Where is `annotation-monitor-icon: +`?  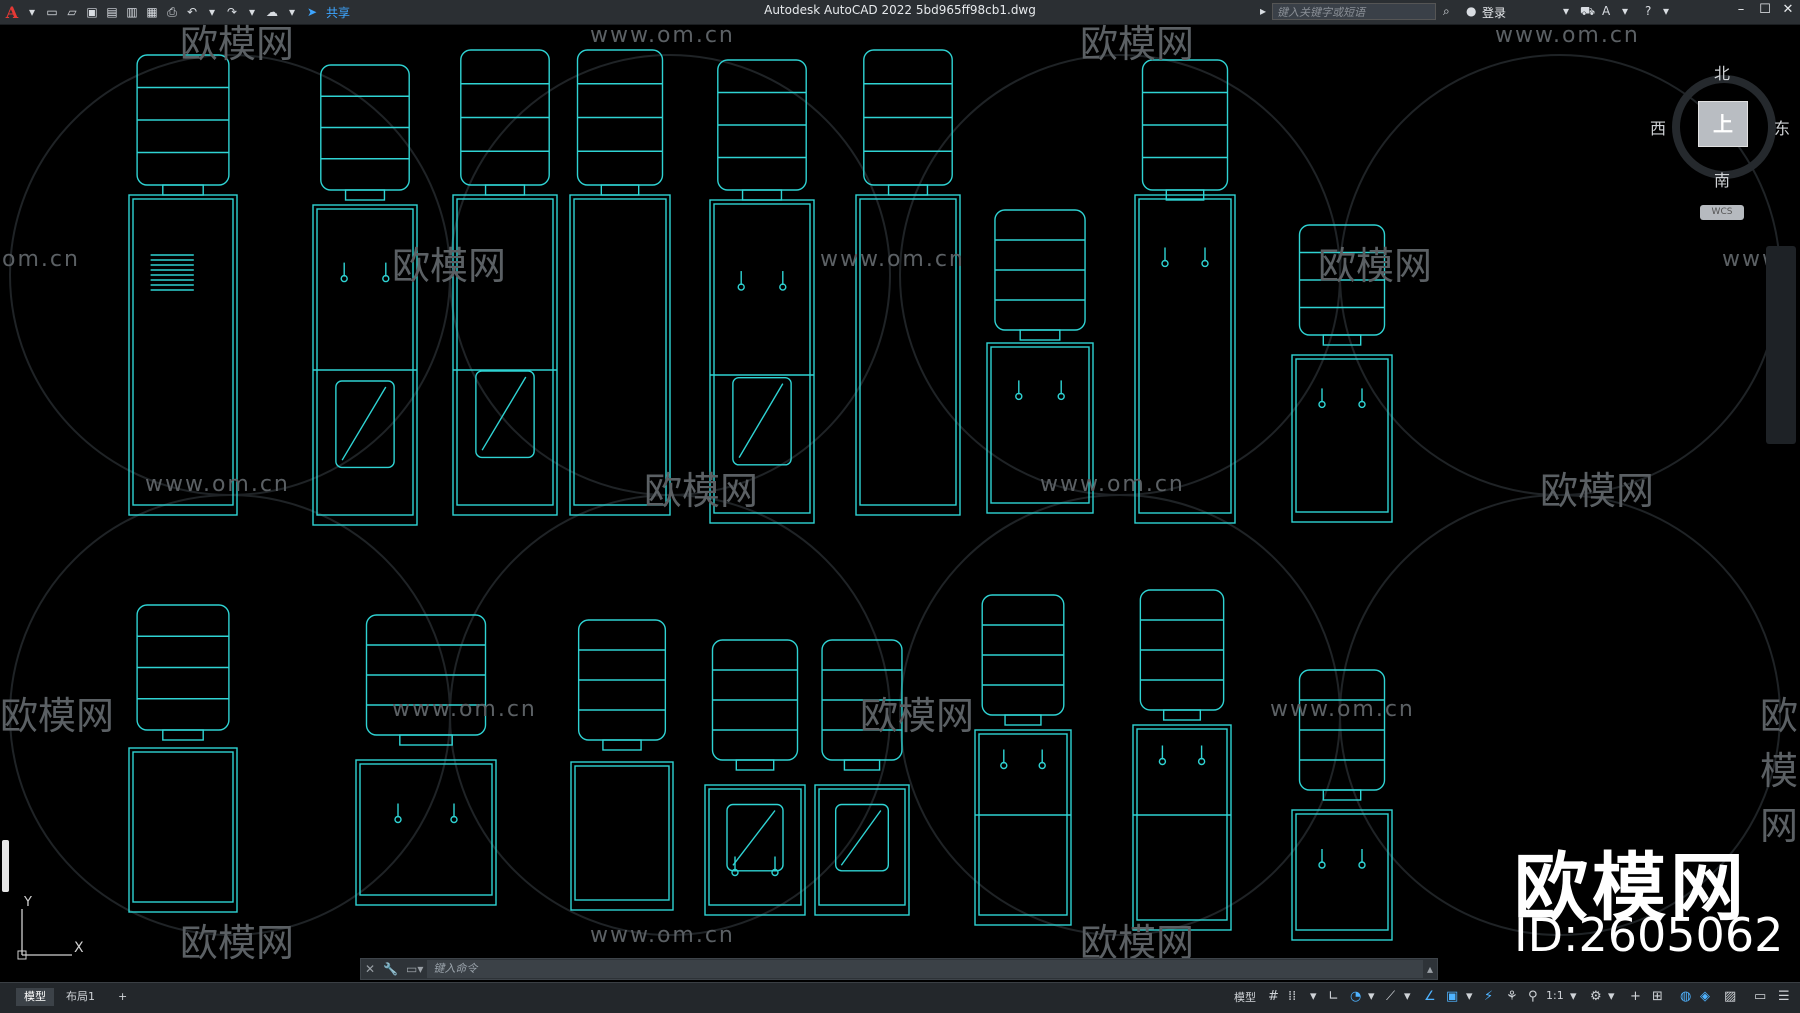
annotation-monitor-icon: + is located at coordinates (1635, 996).